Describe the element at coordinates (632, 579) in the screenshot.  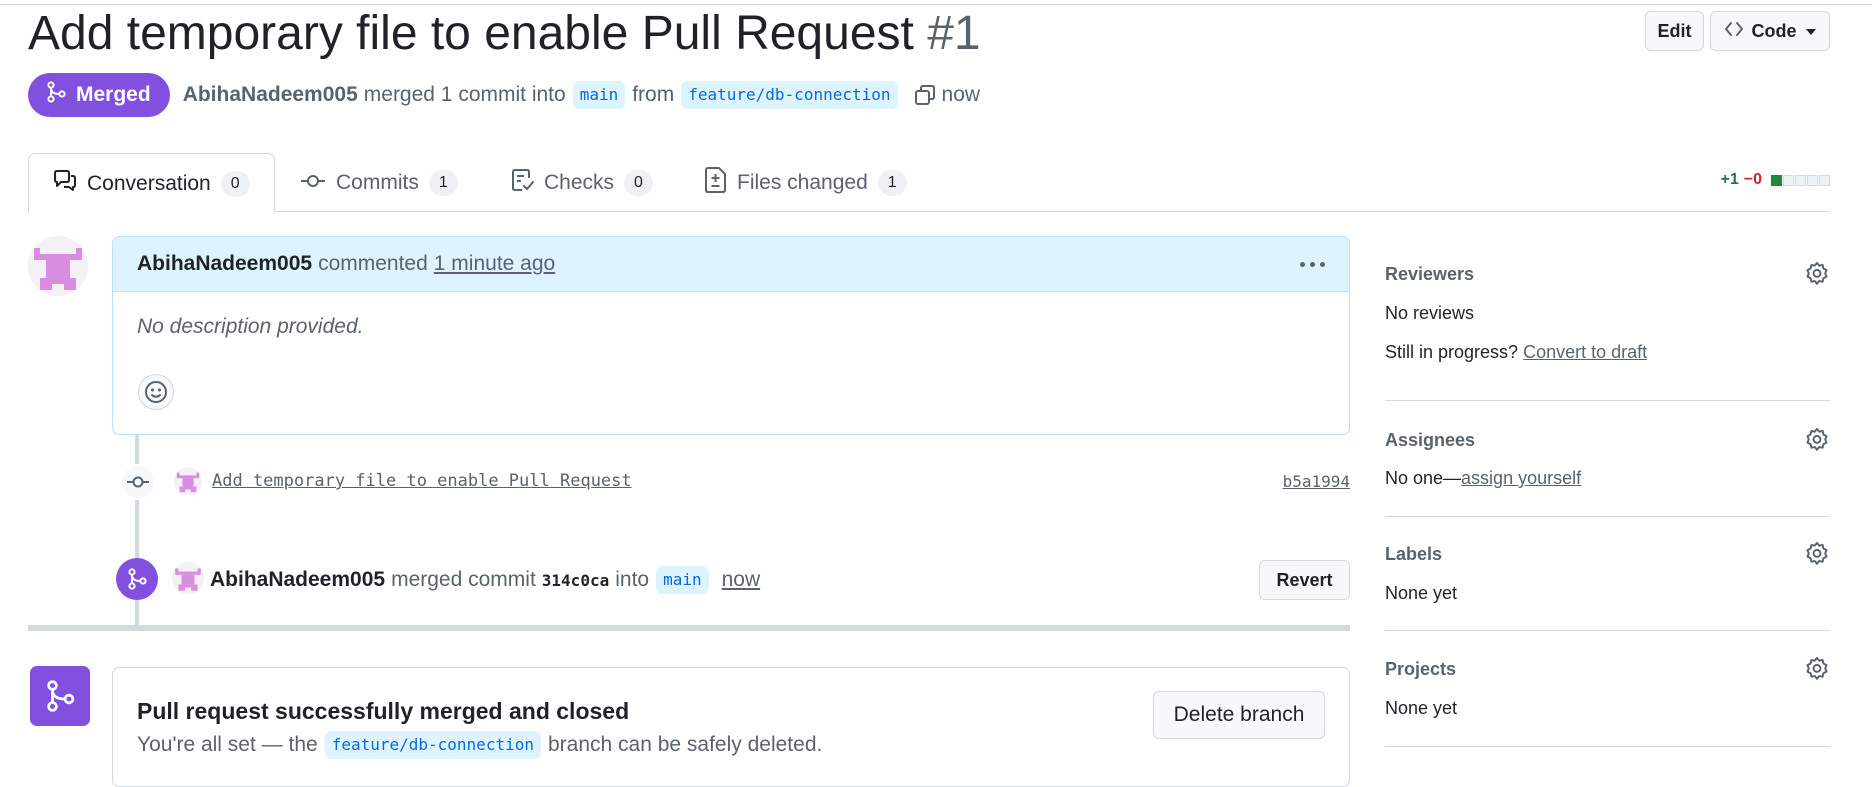
I see `merge-into: into` at that location.